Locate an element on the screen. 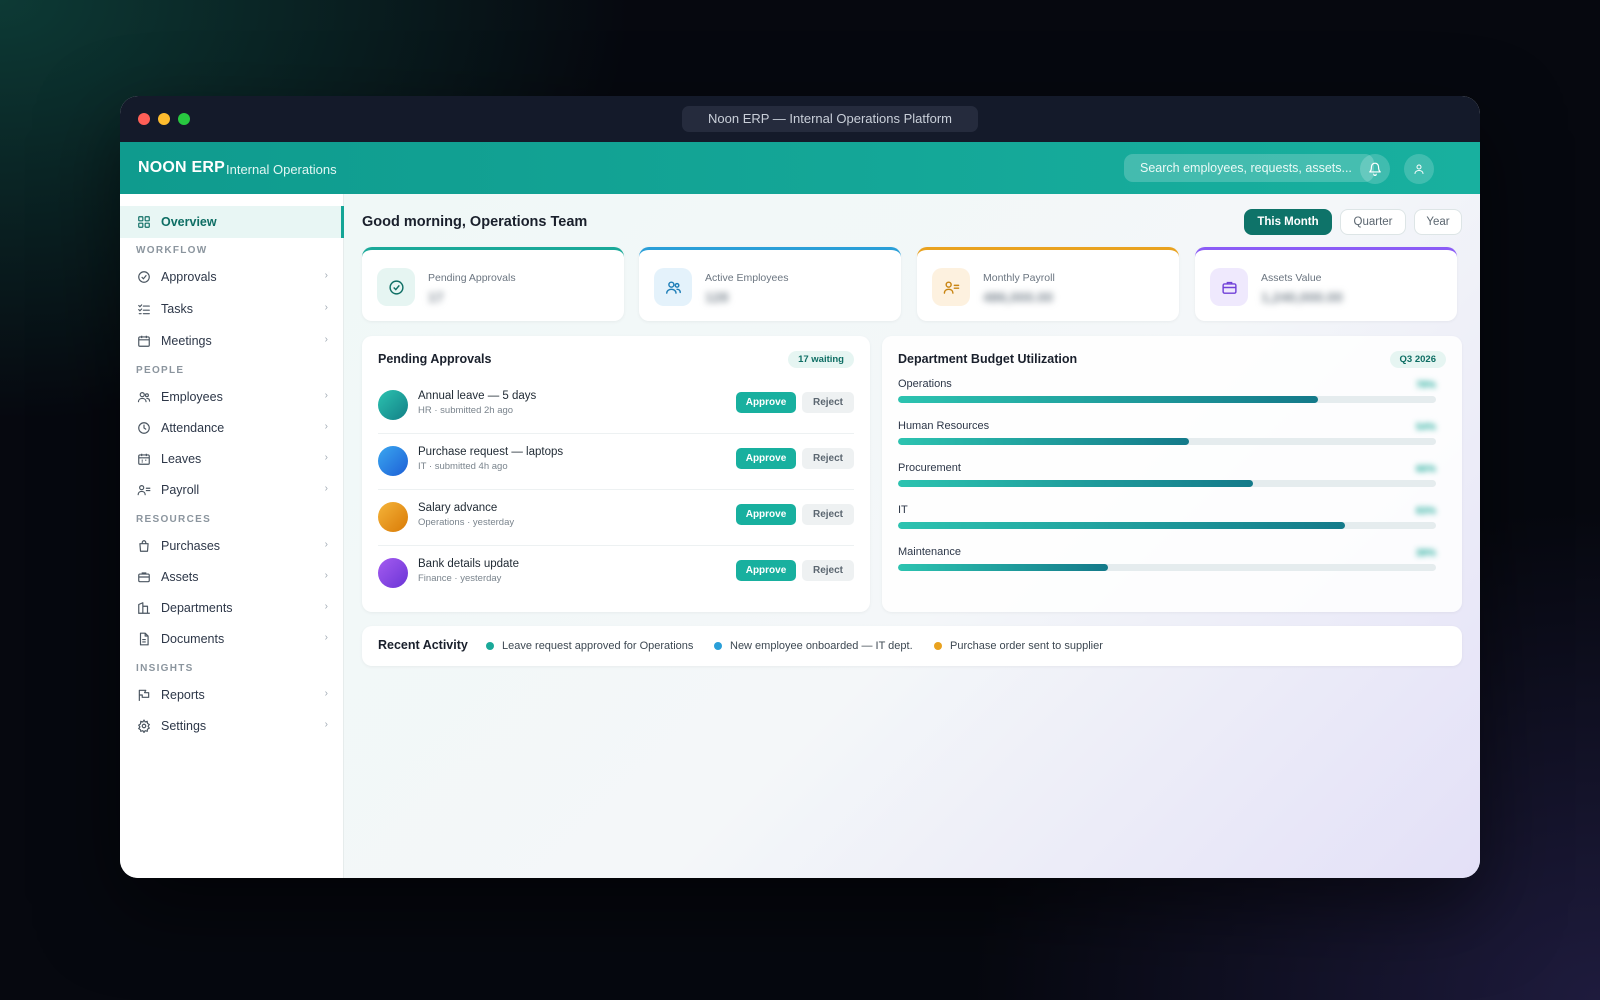 The width and height of the screenshot is (1600, 1000). activity-title: Recent Activity is located at coordinates (423, 645).